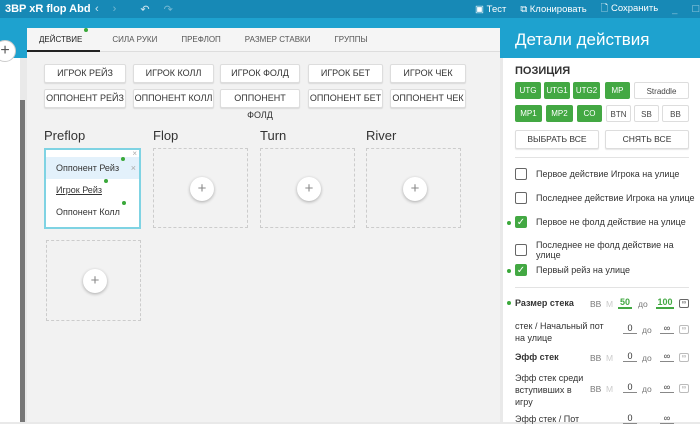  What do you see at coordinates (558, 9) in the screenshot?
I see `clone-label: Клонировать` at bounding box center [558, 9].